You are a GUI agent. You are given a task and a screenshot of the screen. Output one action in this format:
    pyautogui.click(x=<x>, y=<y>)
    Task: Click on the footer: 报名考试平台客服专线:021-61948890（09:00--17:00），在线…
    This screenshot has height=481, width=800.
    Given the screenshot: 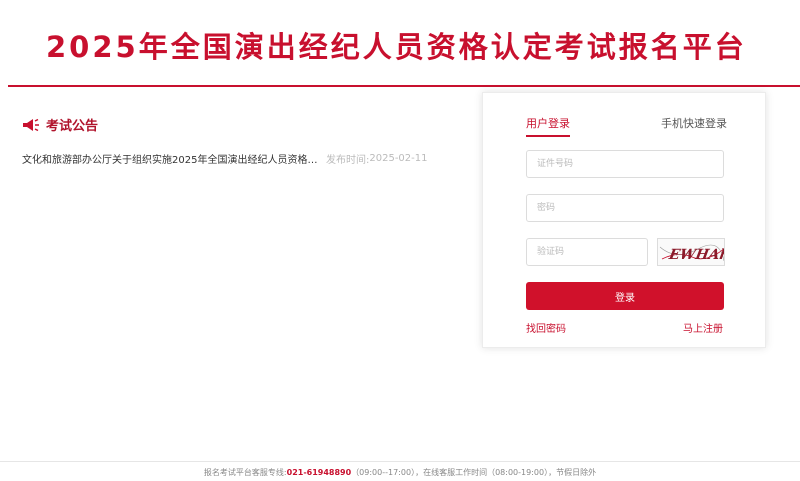 What is the action you would take?
    pyautogui.click(x=400, y=472)
    